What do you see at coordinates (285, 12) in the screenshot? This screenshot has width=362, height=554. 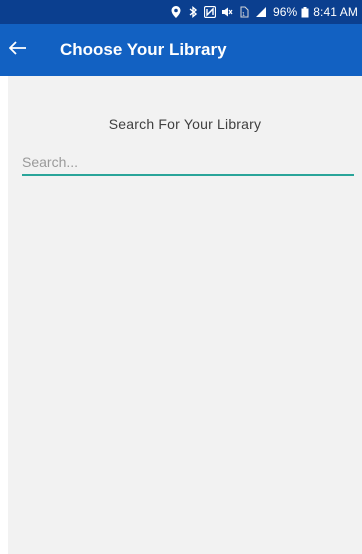 I see `battery-percent: 96%` at bounding box center [285, 12].